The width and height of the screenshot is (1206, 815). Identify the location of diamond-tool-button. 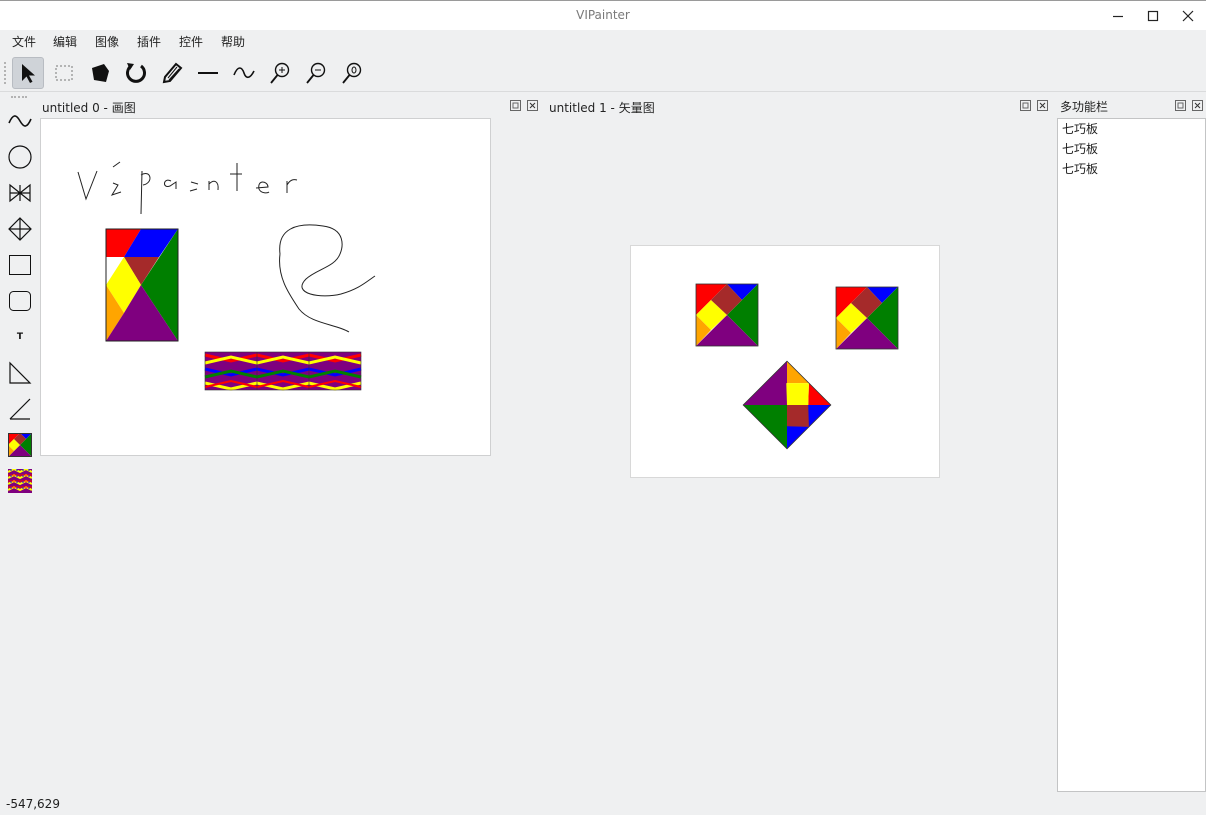
(20, 229).